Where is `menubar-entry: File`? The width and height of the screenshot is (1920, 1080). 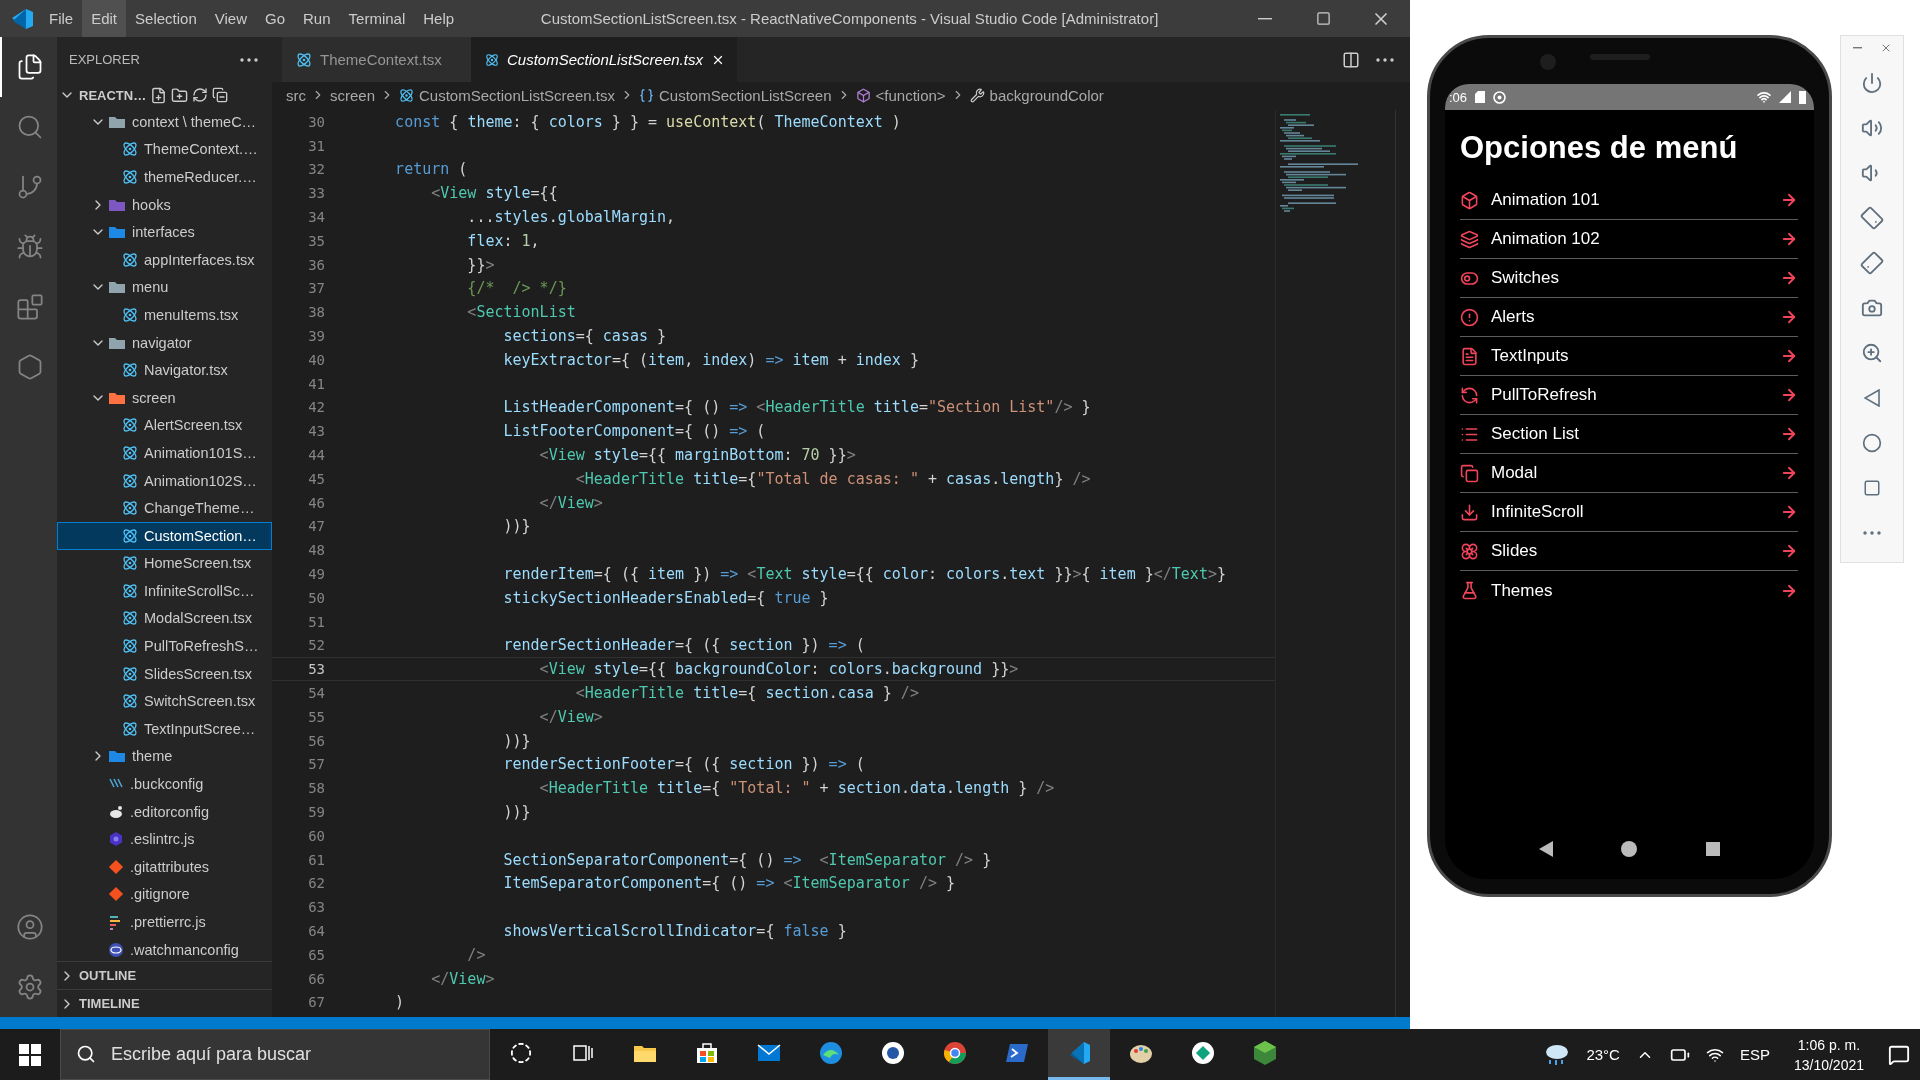
menubar-entry: File is located at coordinates (61, 18).